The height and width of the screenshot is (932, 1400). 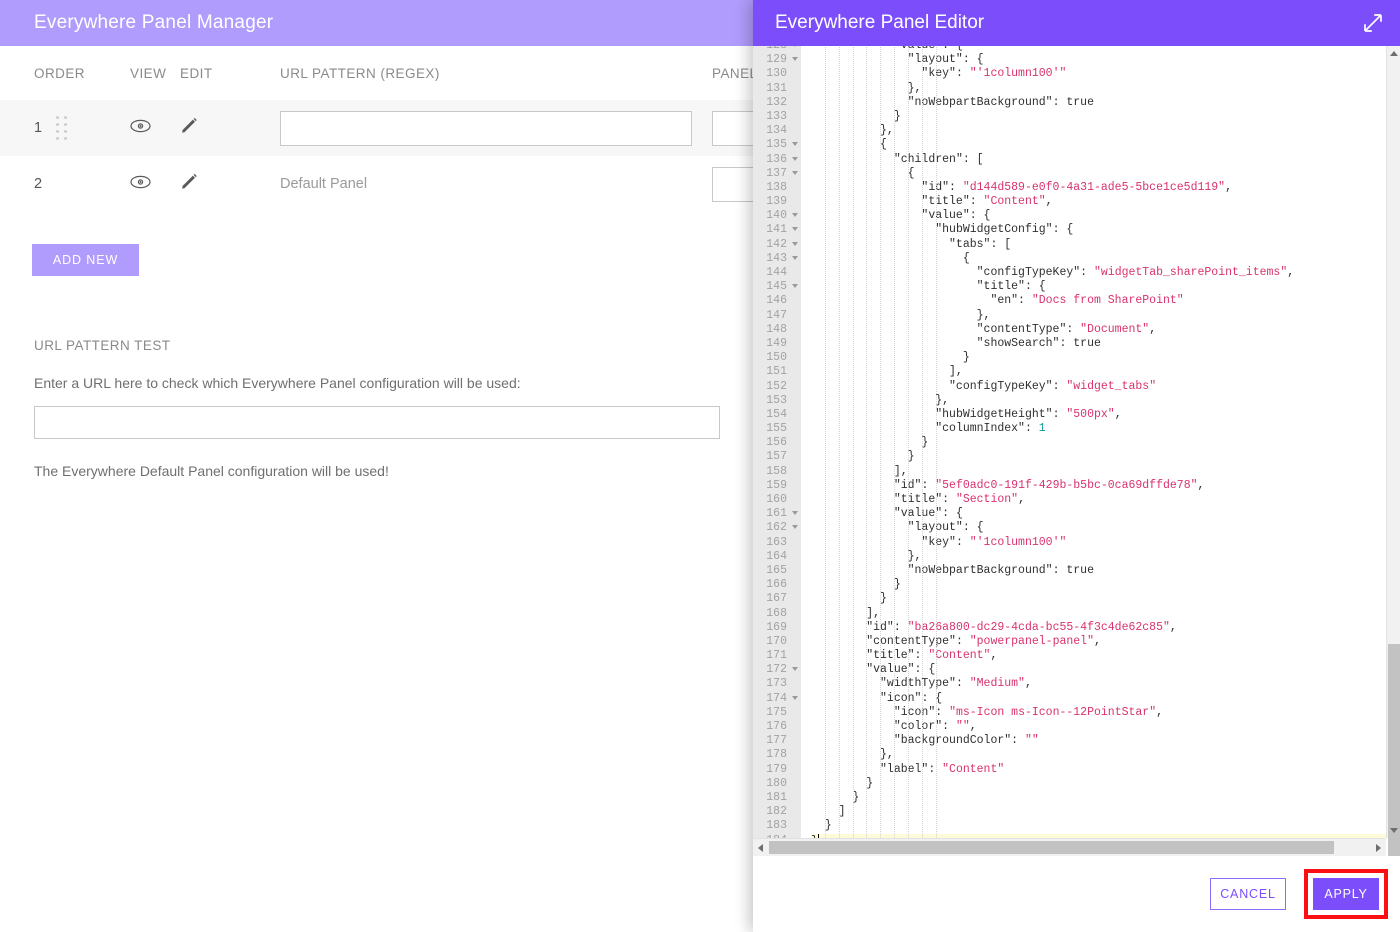 What do you see at coordinates (1393, 451) in the screenshot?
I see `vertical-scrollbar` at bounding box center [1393, 451].